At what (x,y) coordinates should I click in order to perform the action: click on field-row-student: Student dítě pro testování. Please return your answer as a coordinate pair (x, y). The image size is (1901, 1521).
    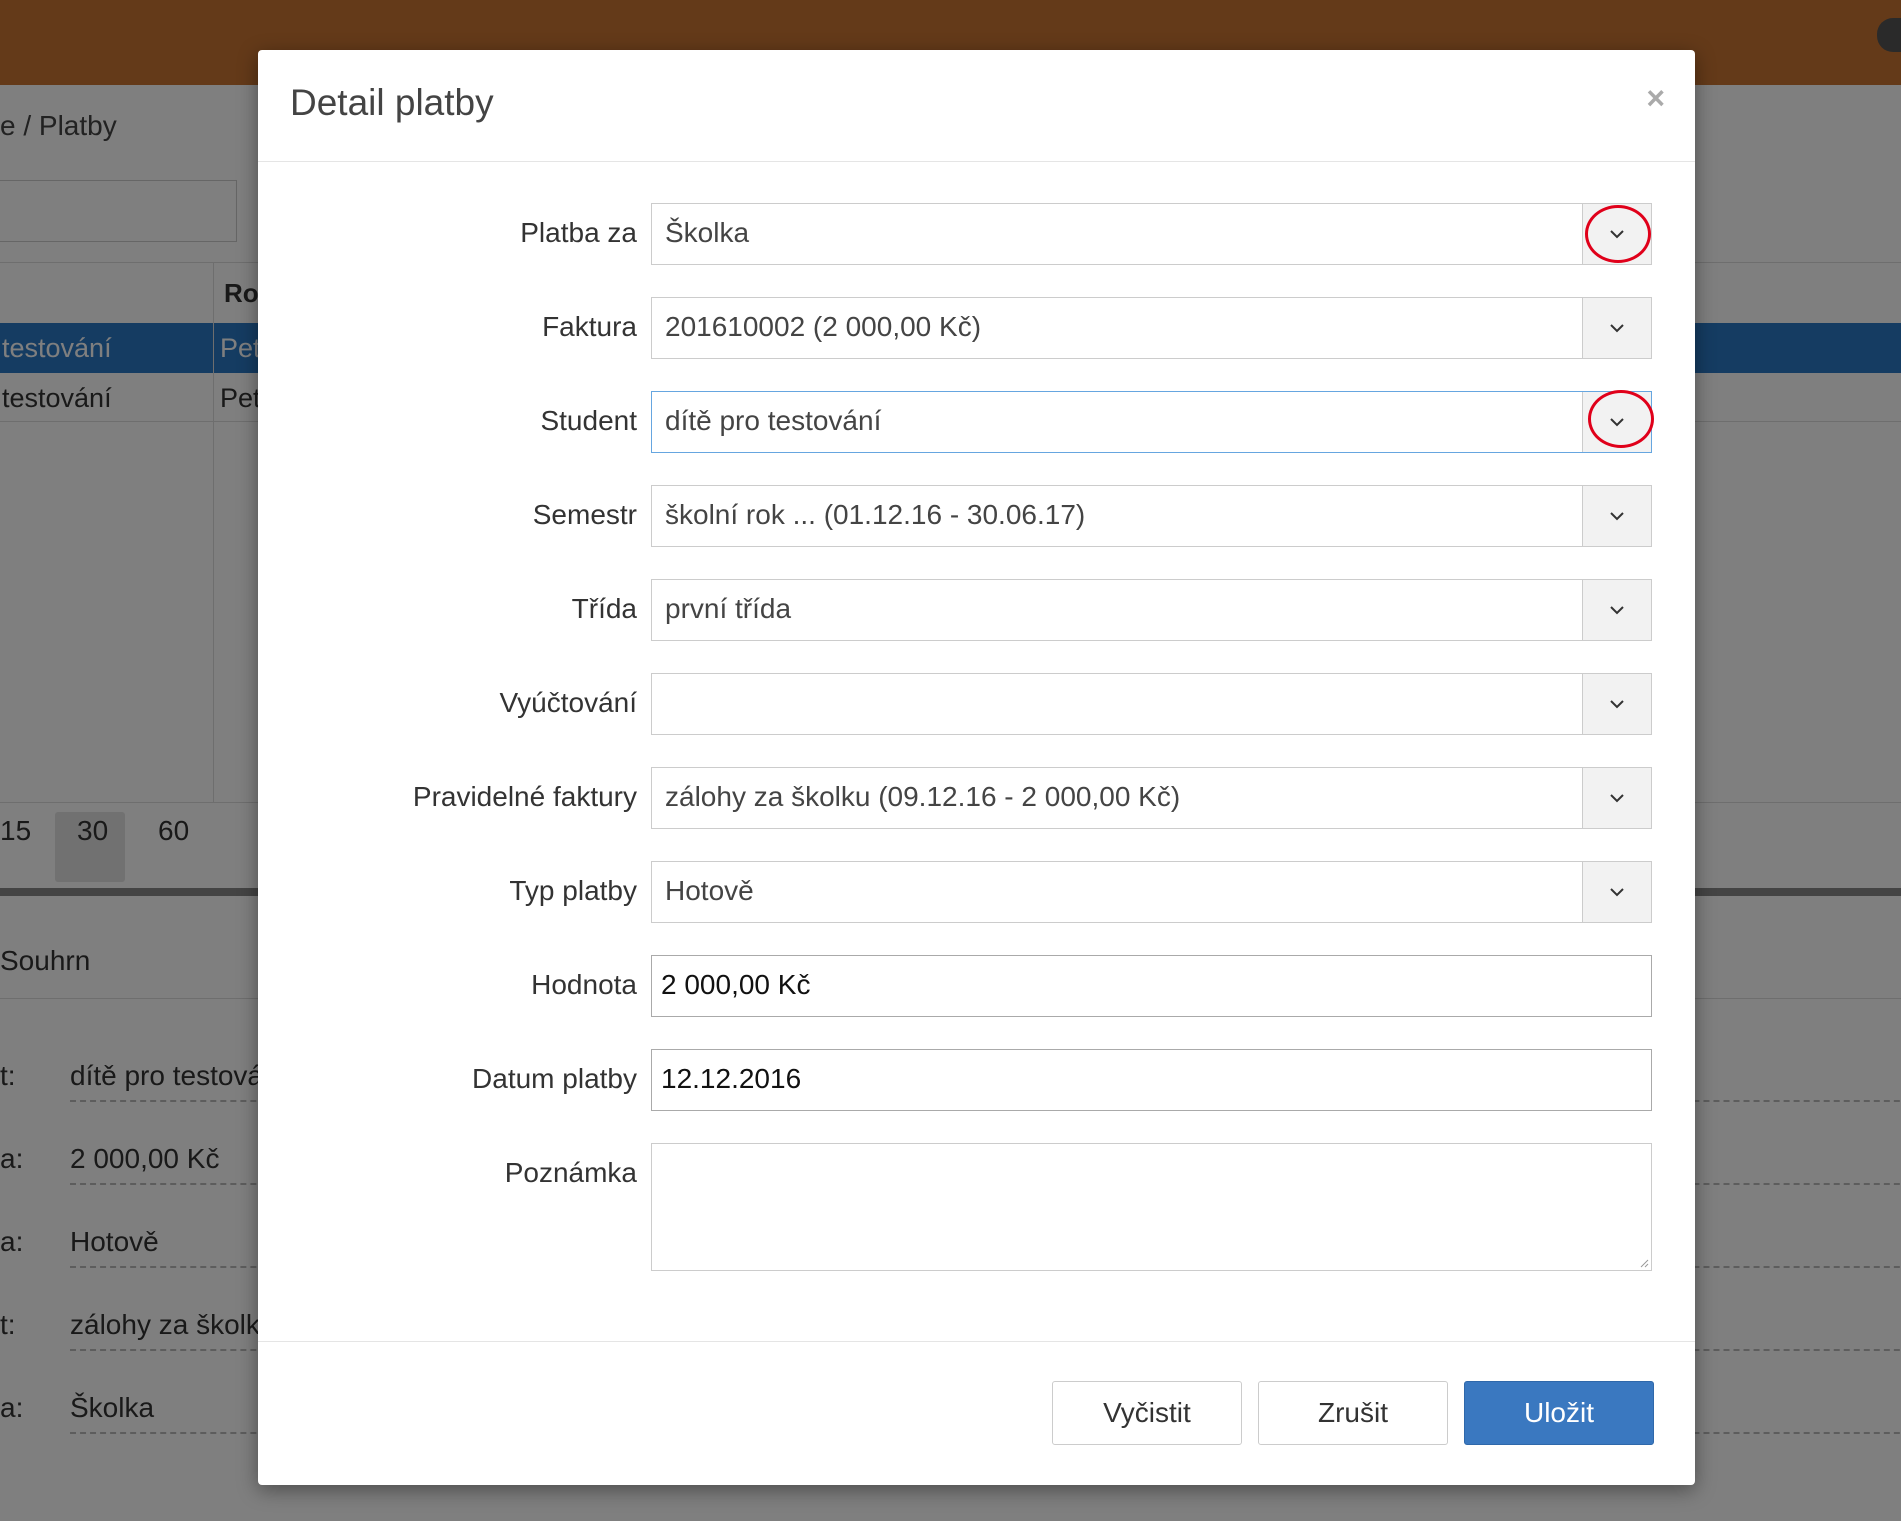
    Looking at the image, I should click on (976, 422).